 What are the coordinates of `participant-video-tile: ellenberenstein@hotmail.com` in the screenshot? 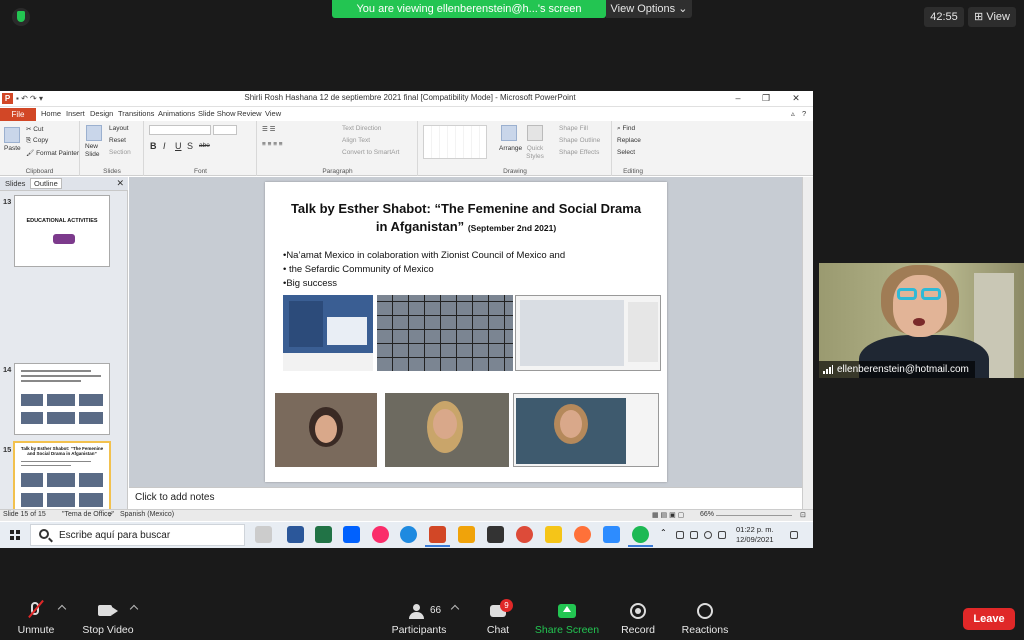 It's located at (921, 320).